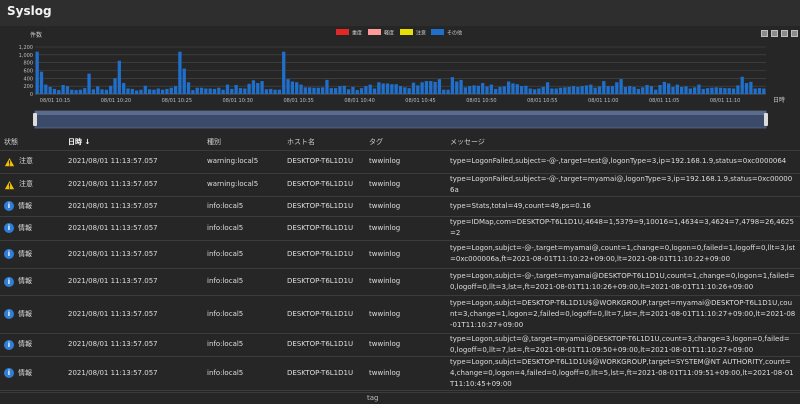 This screenshot has height=404, width=800. I want to click on zoom-reset-icon, so click(774, 33).